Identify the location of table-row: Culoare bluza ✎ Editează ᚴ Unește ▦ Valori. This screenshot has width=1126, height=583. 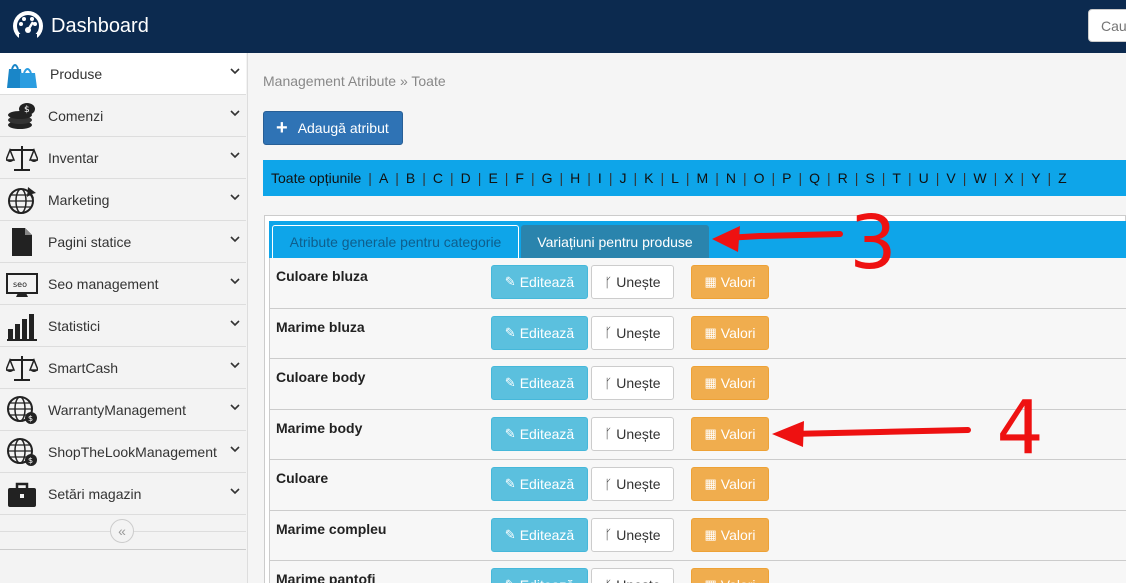
(697, 283).